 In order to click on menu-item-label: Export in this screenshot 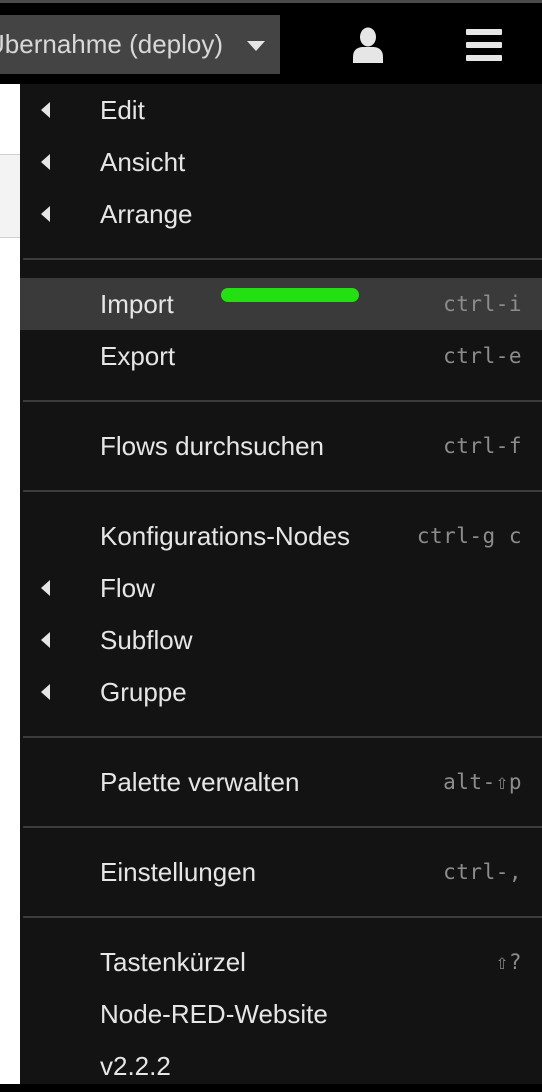, I will do `click(138, 356)`.